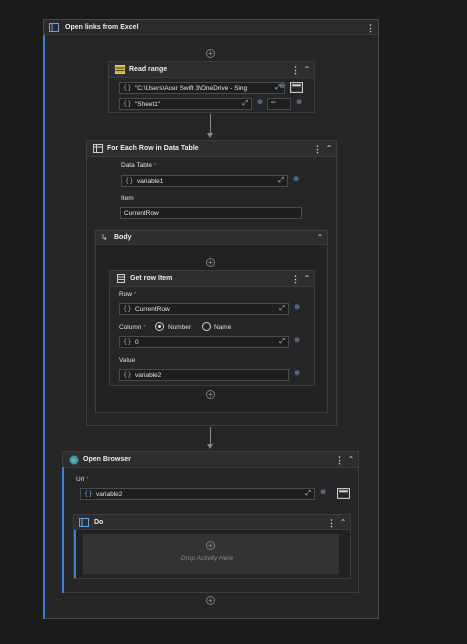  Describe the element at coordinates (343, 493) in the screenshot. I see `browser-picker-icon` at that location.